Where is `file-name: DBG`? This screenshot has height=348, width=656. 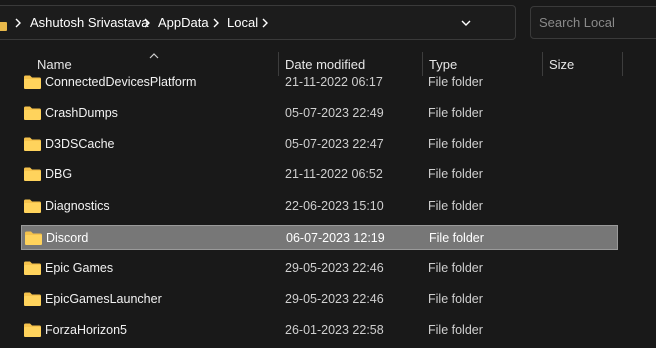 file-name: DBG is located at coordinates (59, 174).